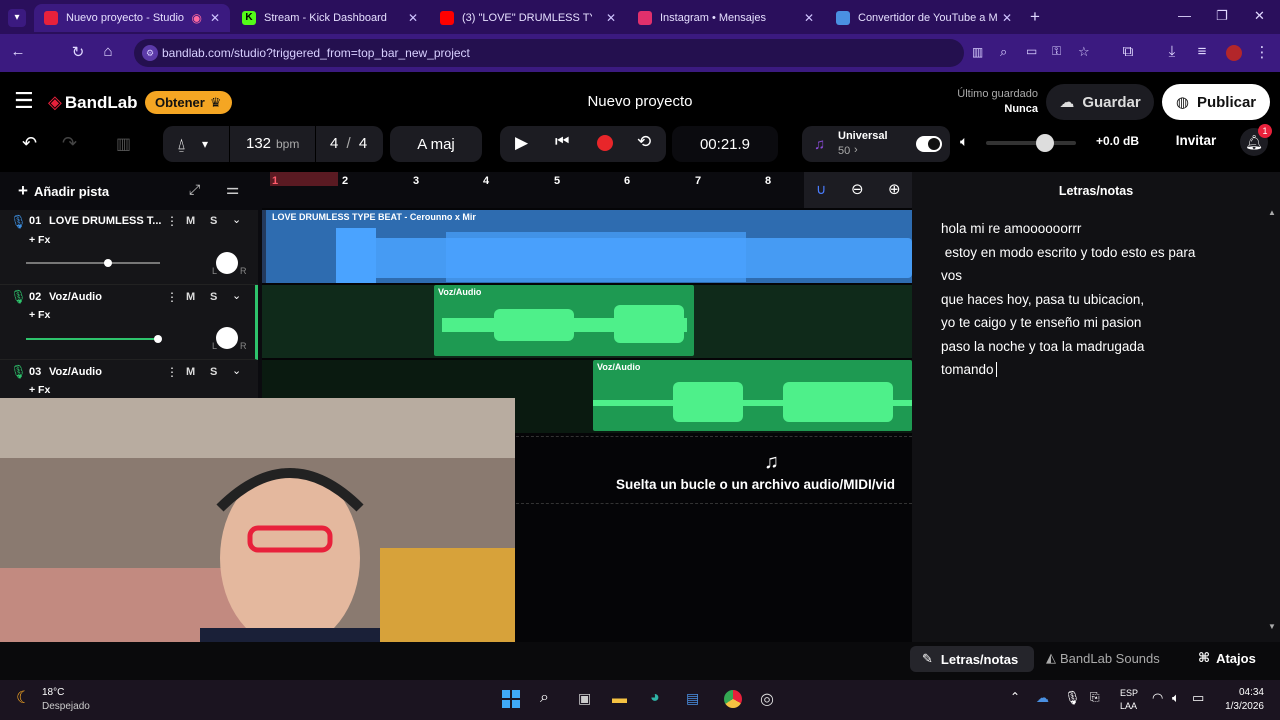 This screenshot has height=720, width=1280. What do you see at coordinates (132, 18) in the screenshot?
I see `tab-bandlab: Nuevo proyecto - Studio ◉ ✕` at bounding box center [132, 18].